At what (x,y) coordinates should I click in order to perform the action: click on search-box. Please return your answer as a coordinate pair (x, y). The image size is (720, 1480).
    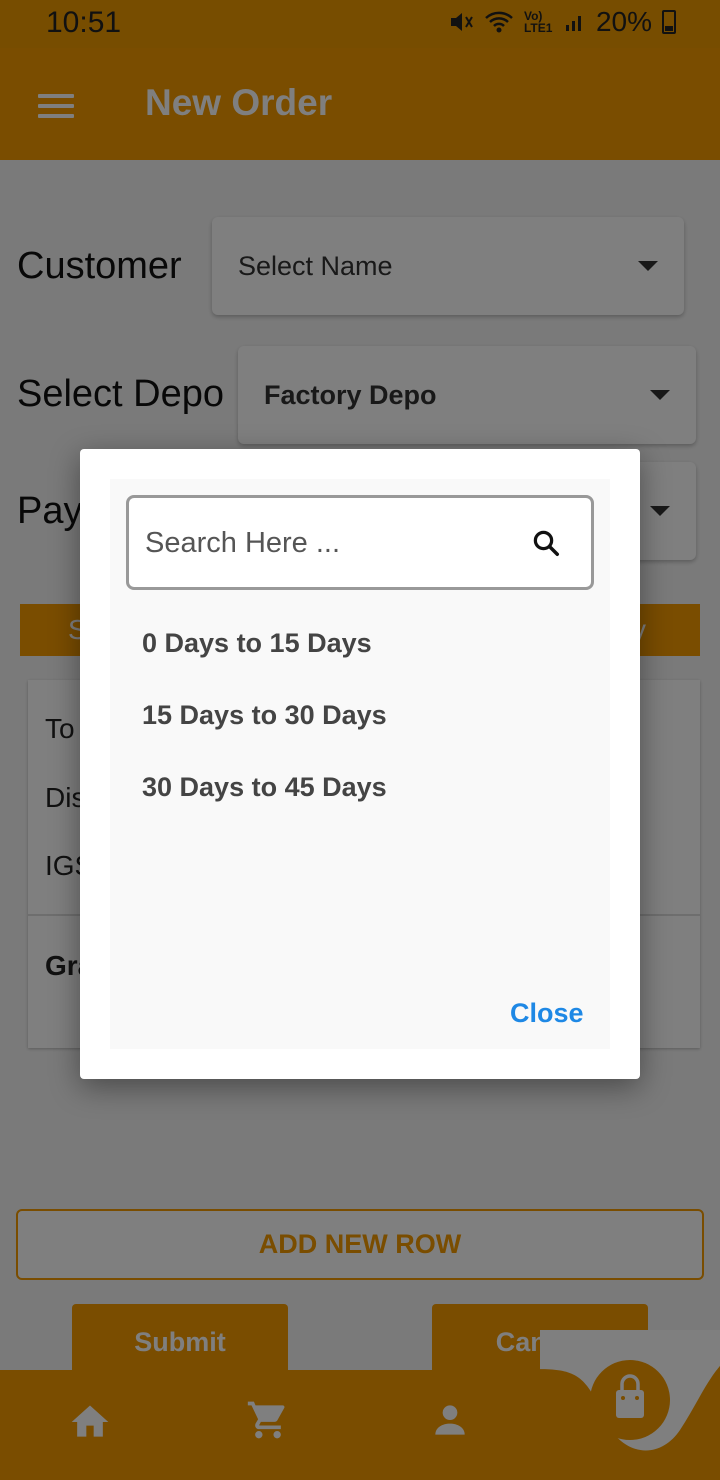
    Looking at the image, I should click on (360, 542).